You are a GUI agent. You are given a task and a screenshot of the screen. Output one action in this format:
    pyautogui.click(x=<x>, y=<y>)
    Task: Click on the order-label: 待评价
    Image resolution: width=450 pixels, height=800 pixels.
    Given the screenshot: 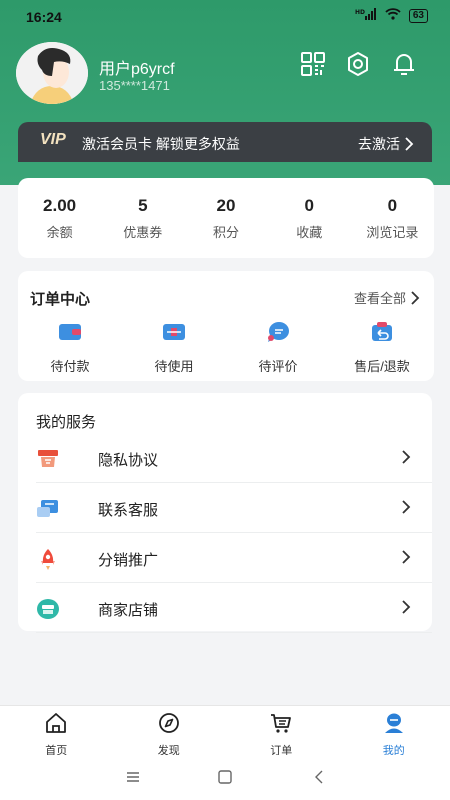 What is the action you would take?
    pyautogui.click(x=278, y=366)
    